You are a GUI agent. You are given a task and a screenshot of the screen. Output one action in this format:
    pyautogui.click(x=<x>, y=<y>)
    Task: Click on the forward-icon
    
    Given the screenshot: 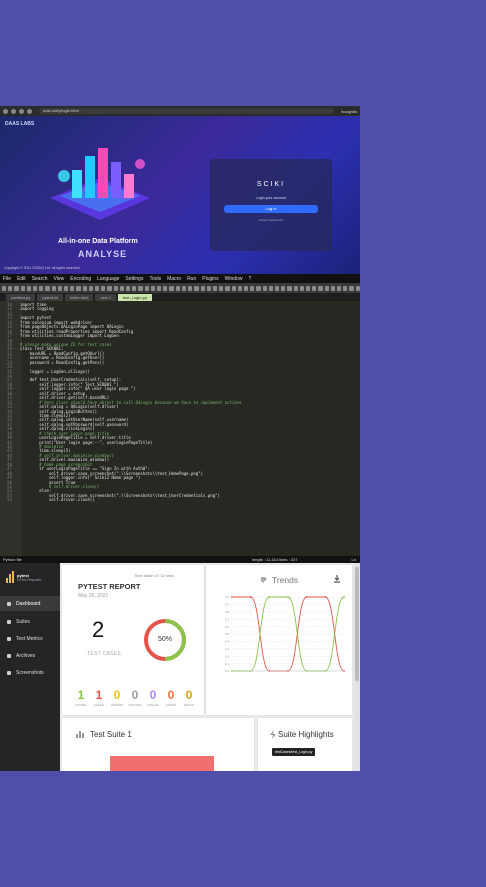 What is the action you would take?
    pyautogui.click(x=13, y=111)
    